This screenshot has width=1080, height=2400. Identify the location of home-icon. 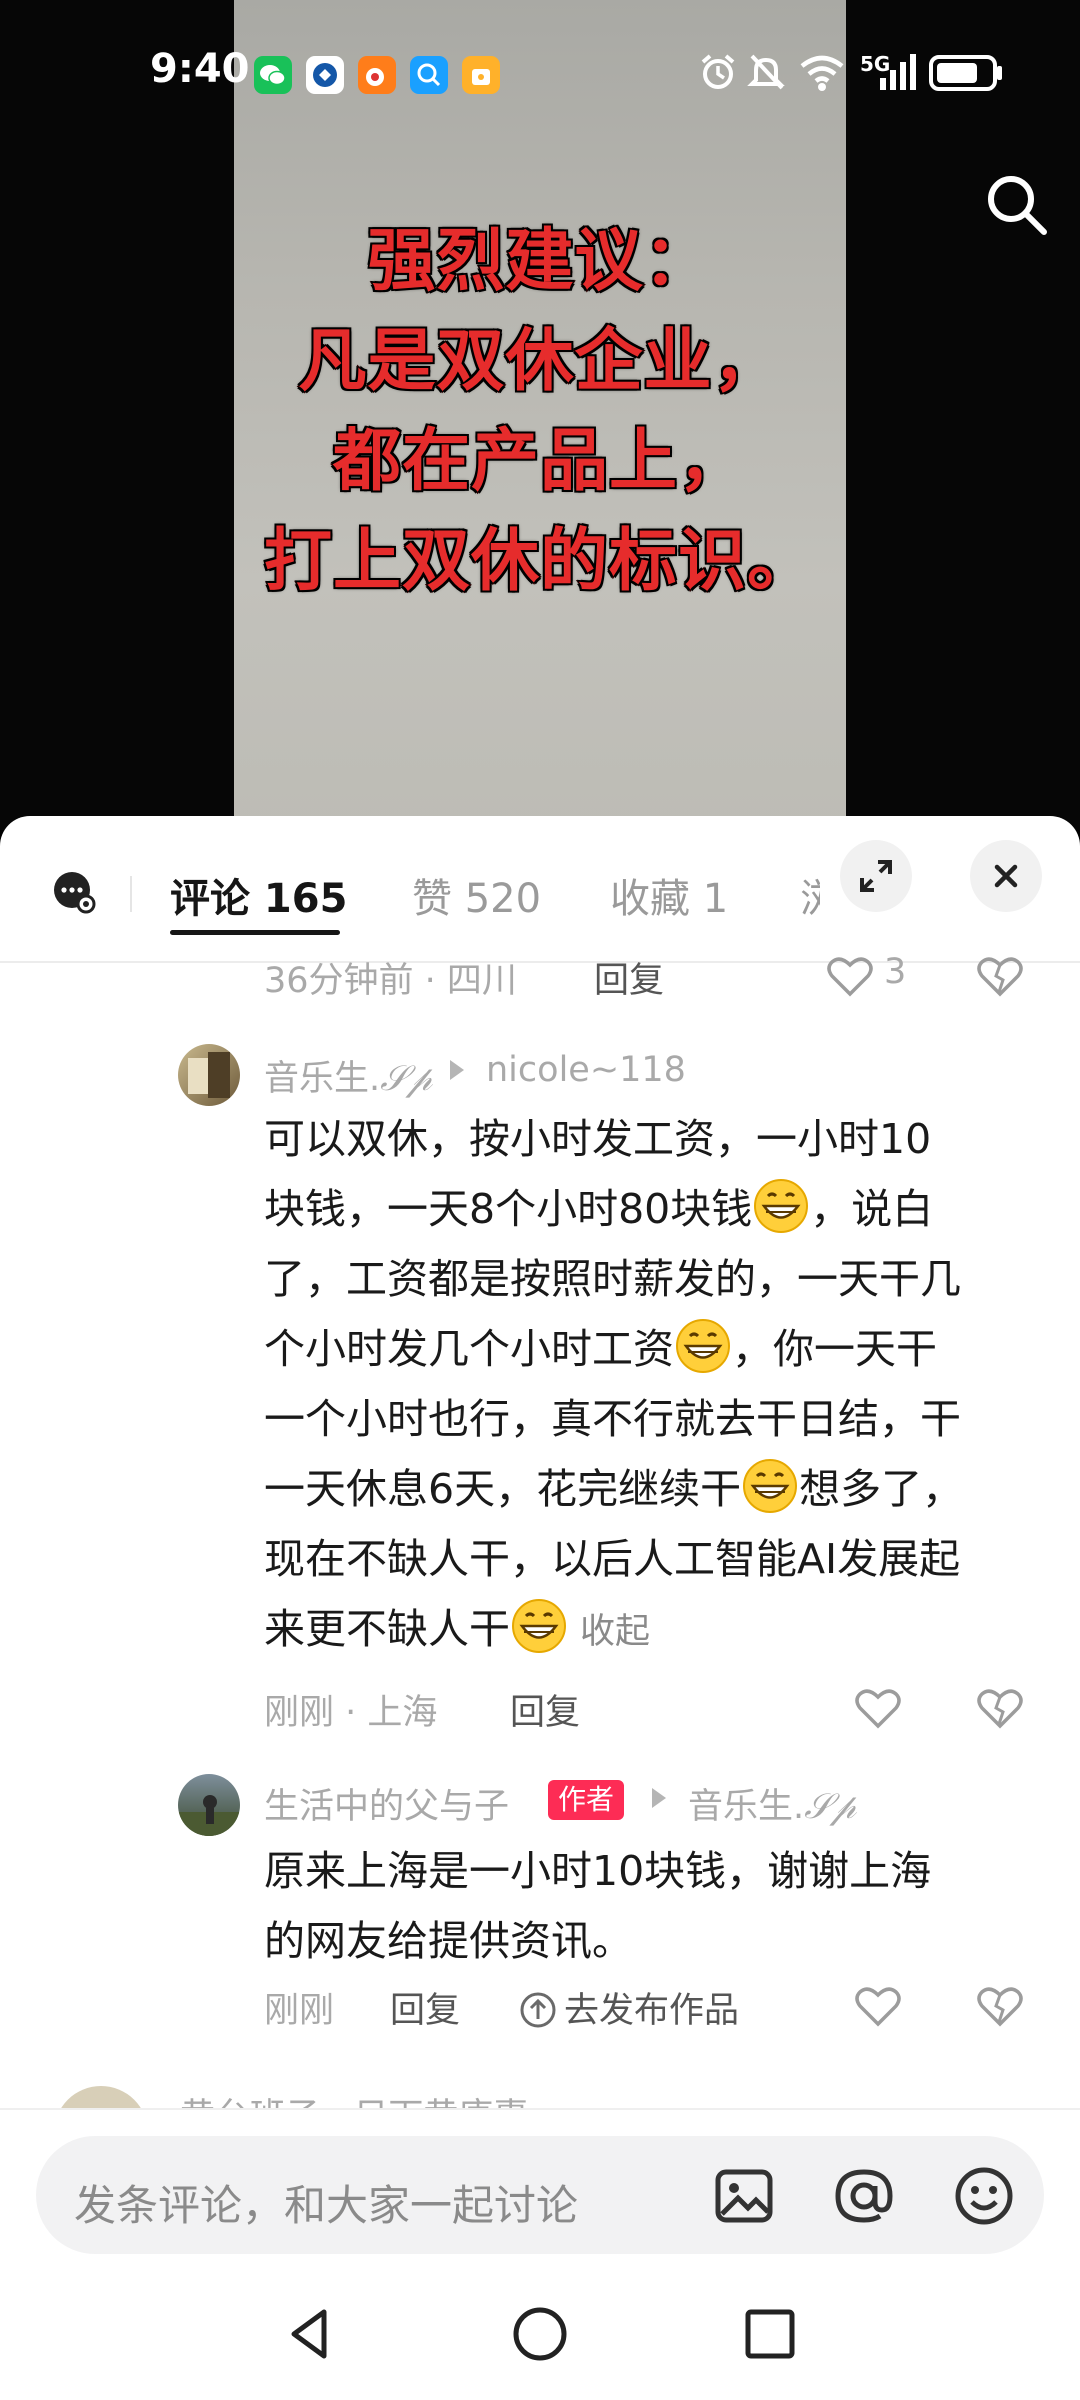
(540, 2336).